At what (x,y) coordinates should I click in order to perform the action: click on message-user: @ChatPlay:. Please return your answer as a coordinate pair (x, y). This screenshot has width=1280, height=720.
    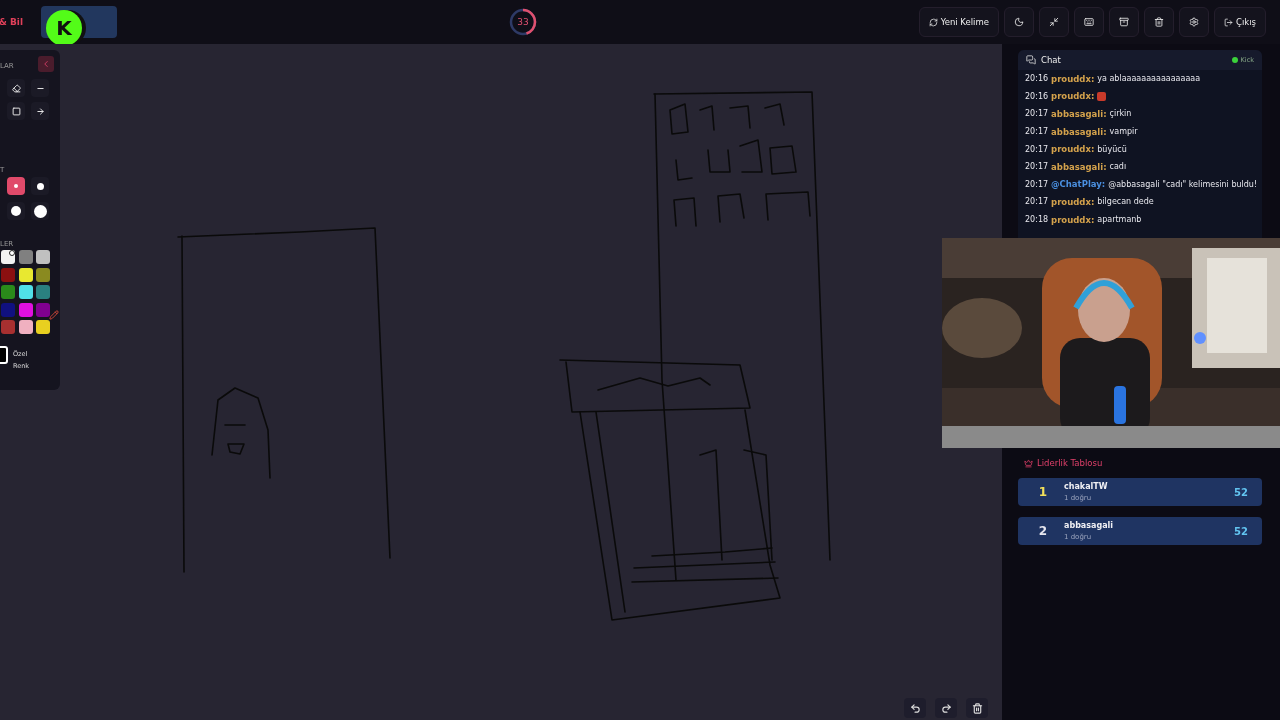
    Looking at the image, I should click on (1078, 184).